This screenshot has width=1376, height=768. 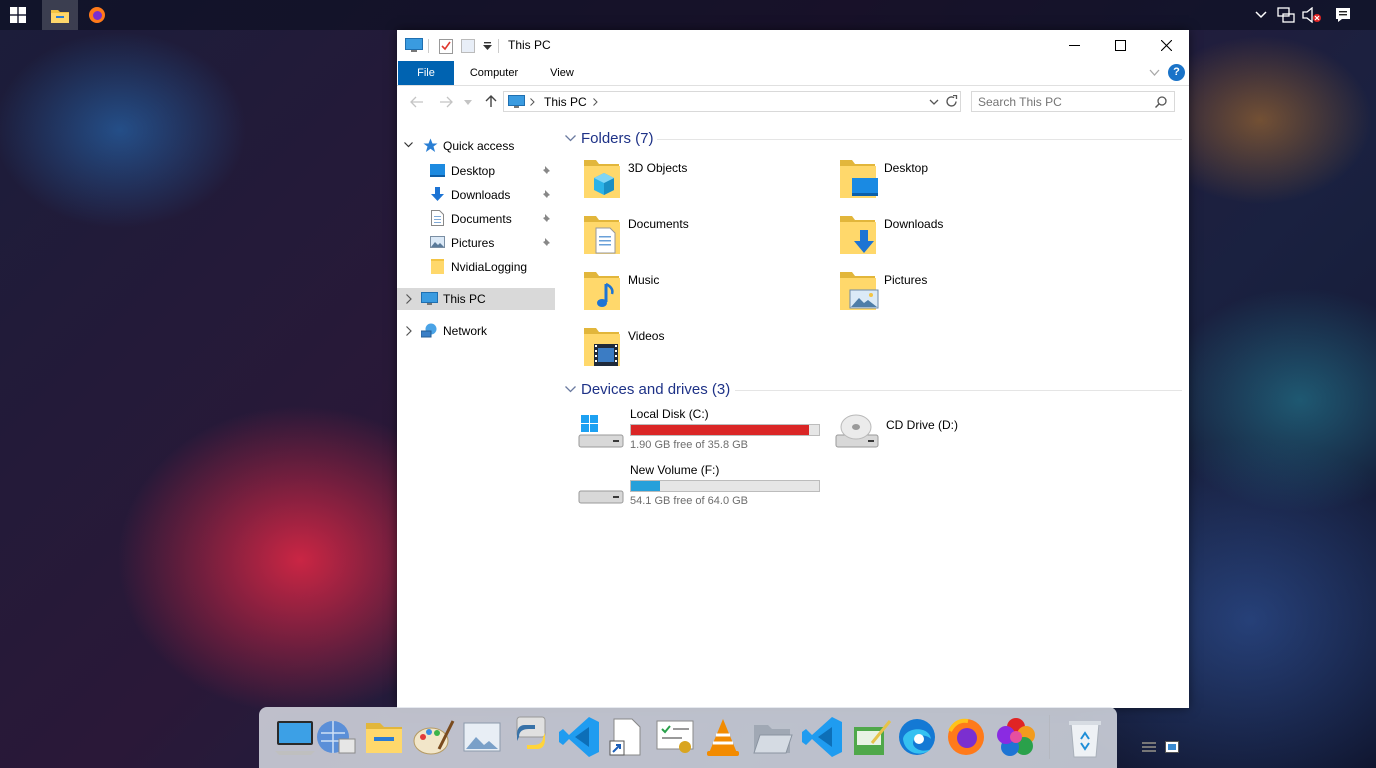 What do you see at coordinates (1161, 102) in the screenshot?
I see `search-icon` at bounding box center [1161, 102].